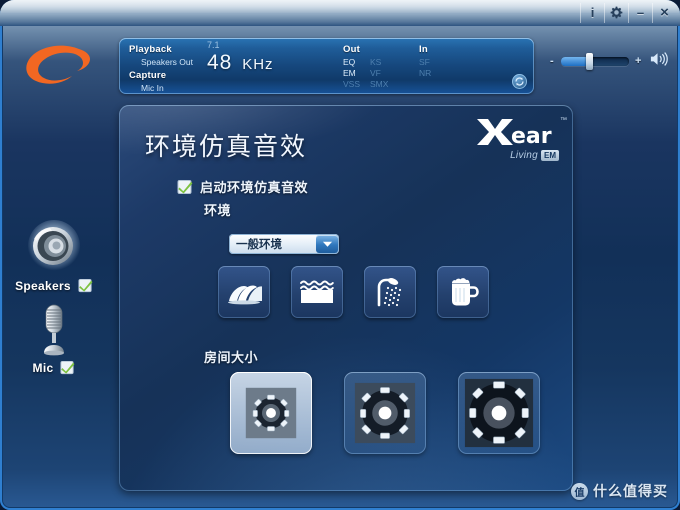 Image resolution: width=680 pixels, height=510 pixels. I want to click on enable-effect-label: 启动环境仿真音效, so click(254, 187).